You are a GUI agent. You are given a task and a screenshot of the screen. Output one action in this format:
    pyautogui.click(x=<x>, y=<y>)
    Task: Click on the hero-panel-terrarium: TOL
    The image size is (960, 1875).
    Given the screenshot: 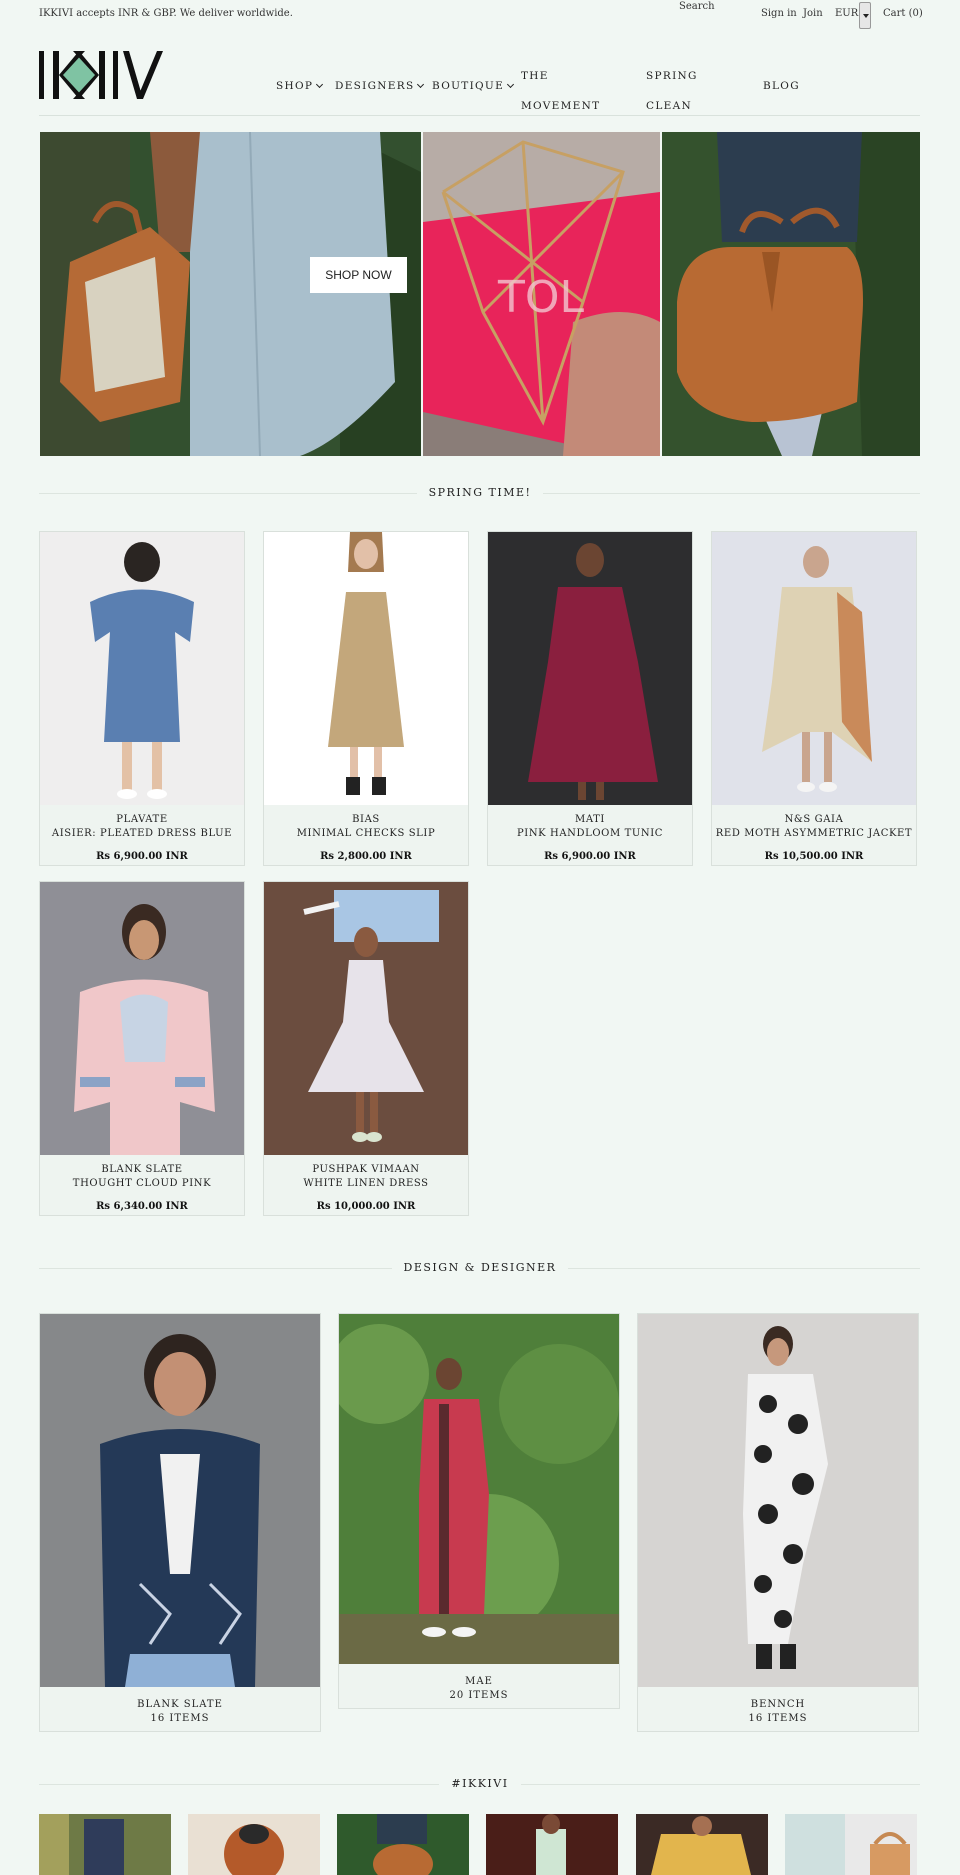 What is the action you would take?
    pyautogui.click(x=541, y=294)
    